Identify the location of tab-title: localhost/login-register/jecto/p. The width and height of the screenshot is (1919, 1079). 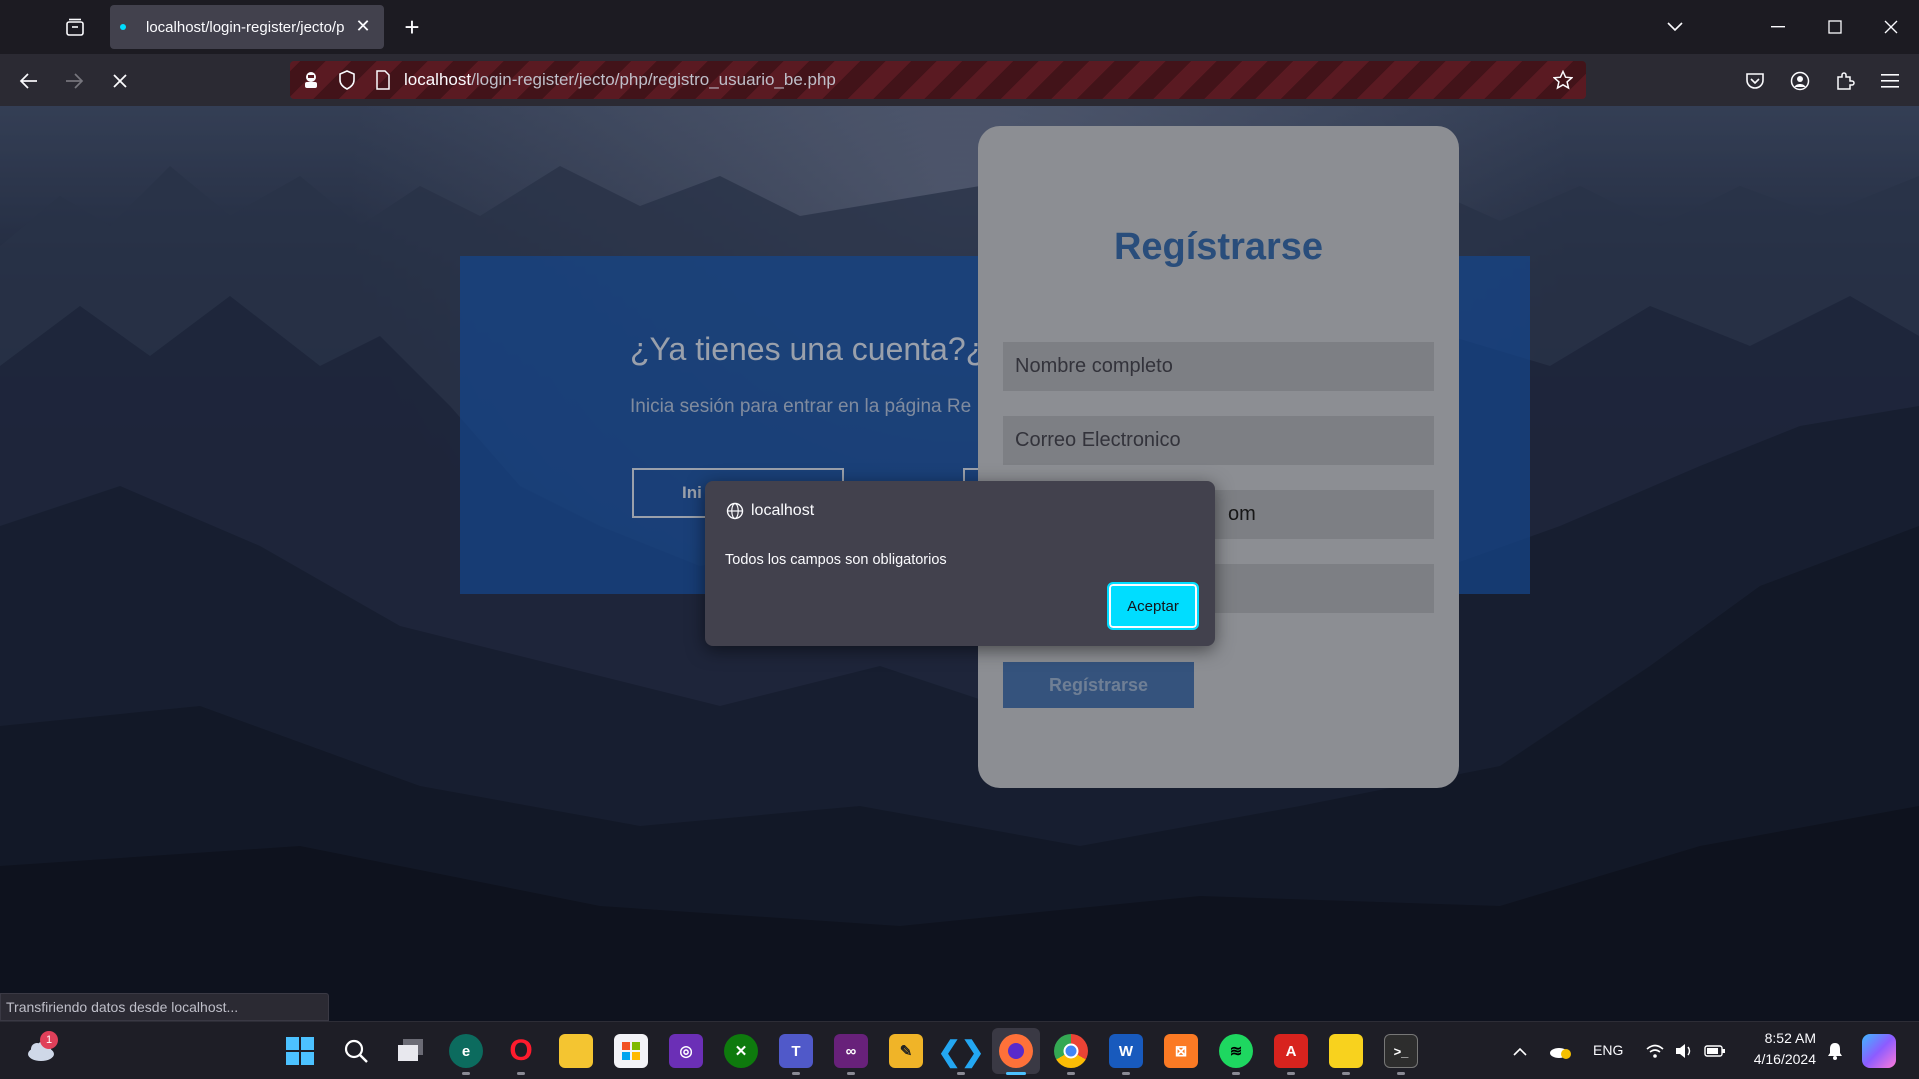
(245, 27).